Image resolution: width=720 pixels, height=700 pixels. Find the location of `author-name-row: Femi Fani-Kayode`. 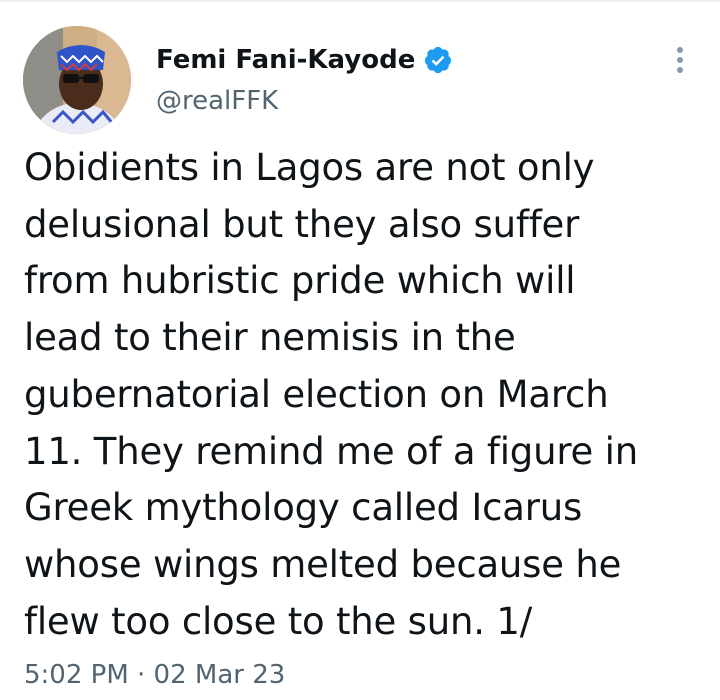

author-name-row: Femi Fani-Kayode is located at coordinates (304, 60).